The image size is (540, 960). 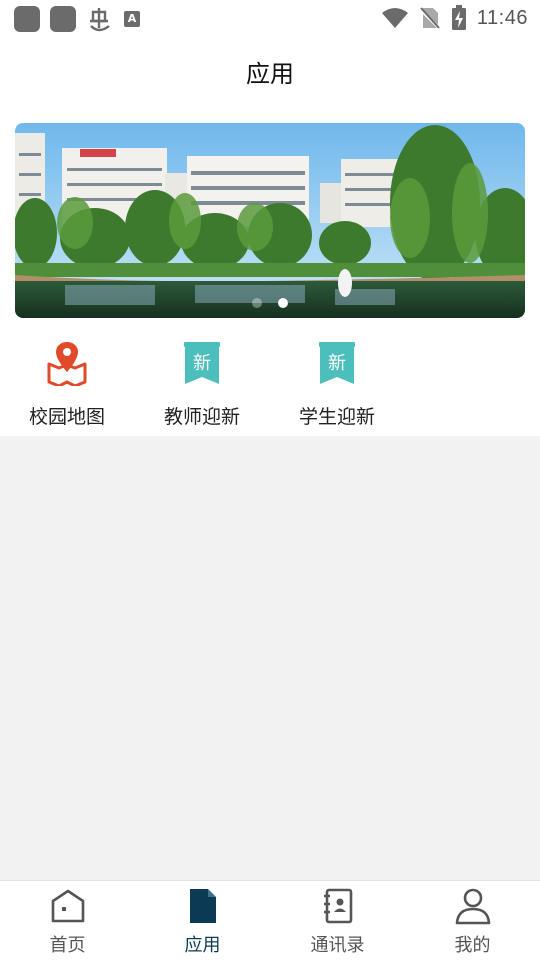 I want to click on map-pin-icon, so click(x=67, y=364).